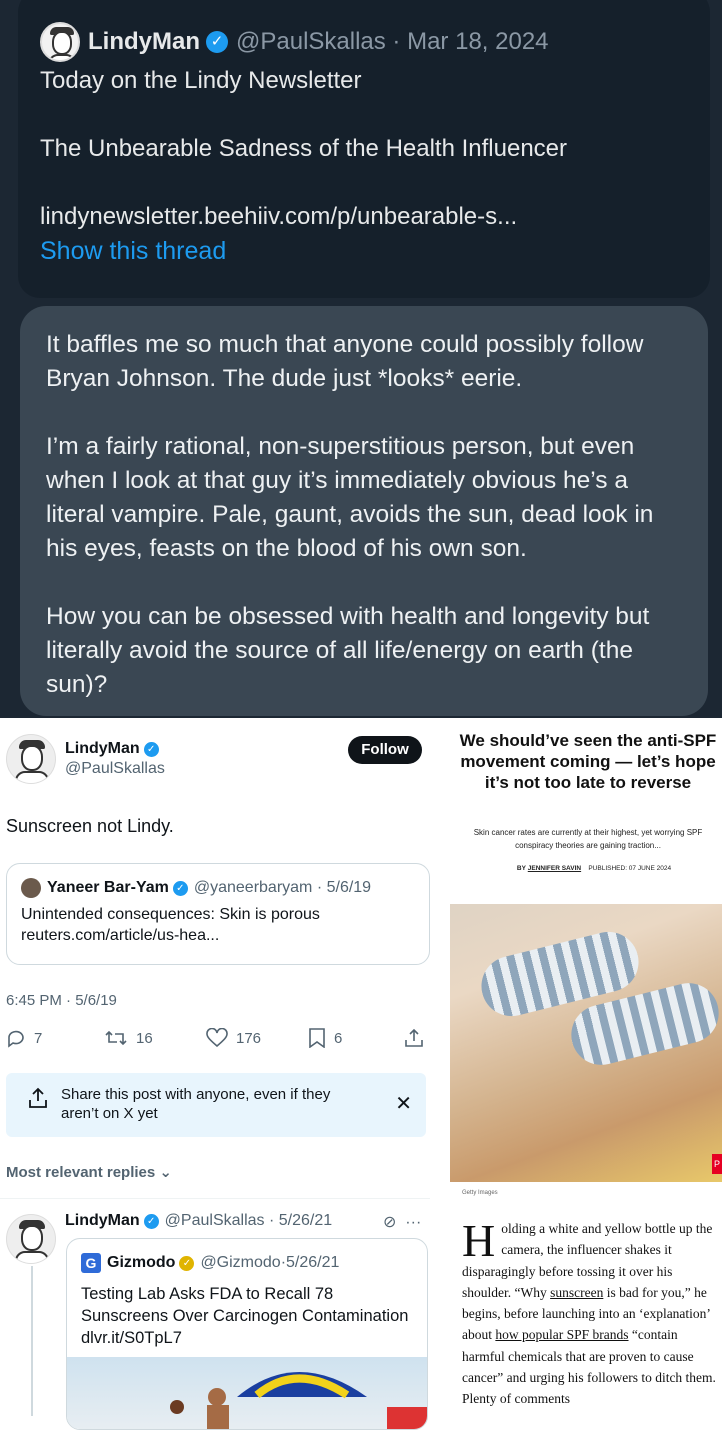 This screenshot has width=722, height=1430. What do you see at coordinates (32, 1341) in the screenshot?
I see `thread-line` at bounding box center [32, 1341].